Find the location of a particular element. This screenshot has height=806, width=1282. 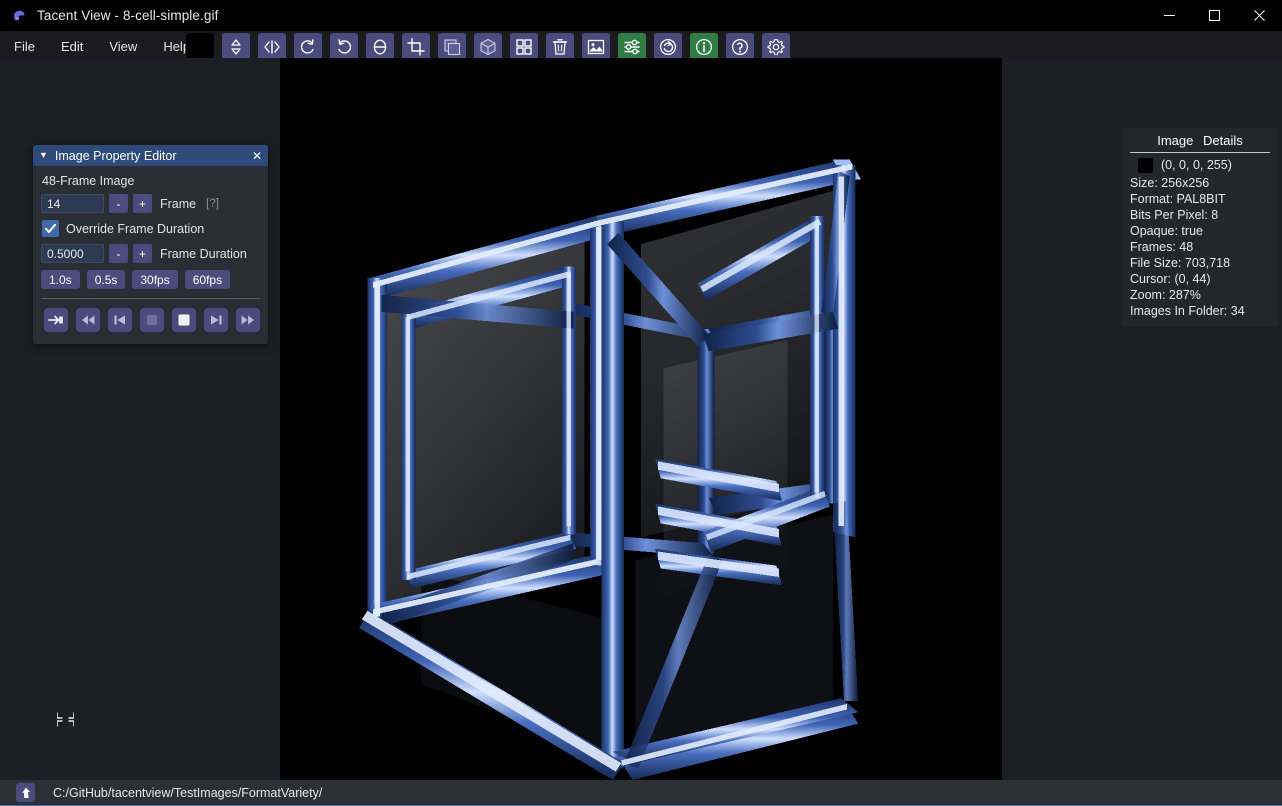

flip-horizontal-button is located at coordinates (272, 46).